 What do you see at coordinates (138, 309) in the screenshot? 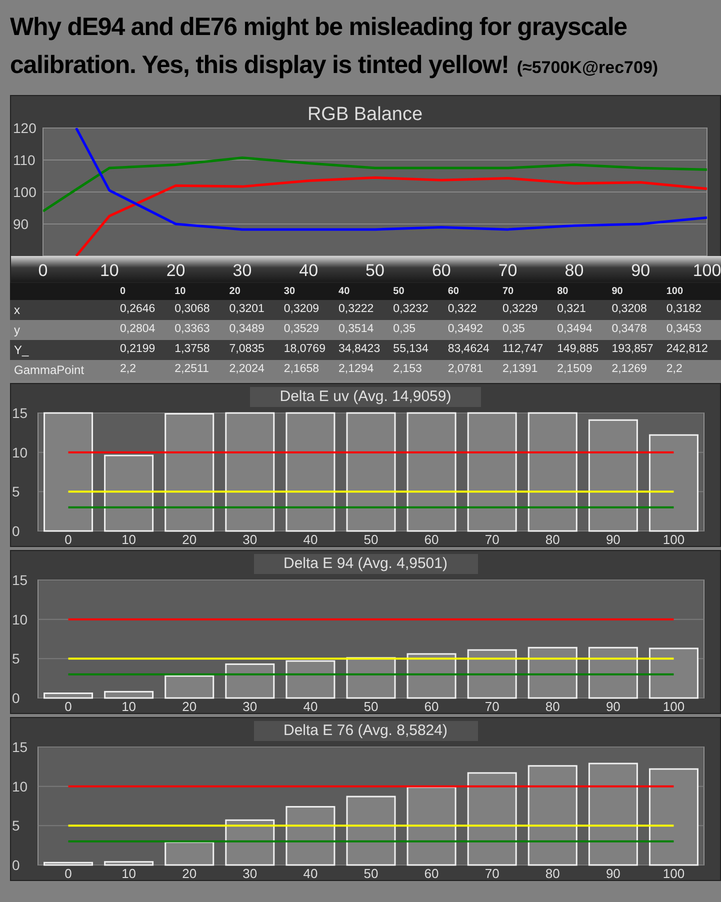
I see `table-cell-text: 0,2646` at bounding box center [138, 309].